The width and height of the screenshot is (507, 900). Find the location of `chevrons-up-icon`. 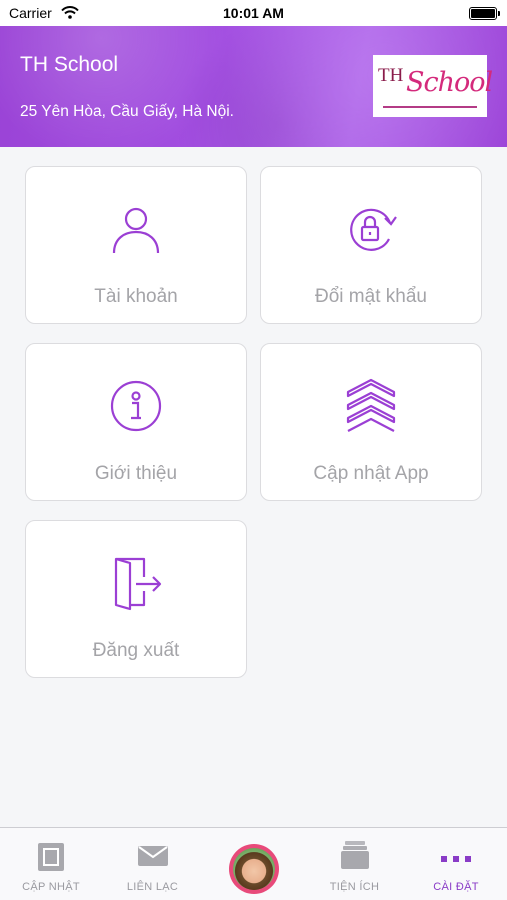

chevrons-up-icon is located at coordinates (371, 406).